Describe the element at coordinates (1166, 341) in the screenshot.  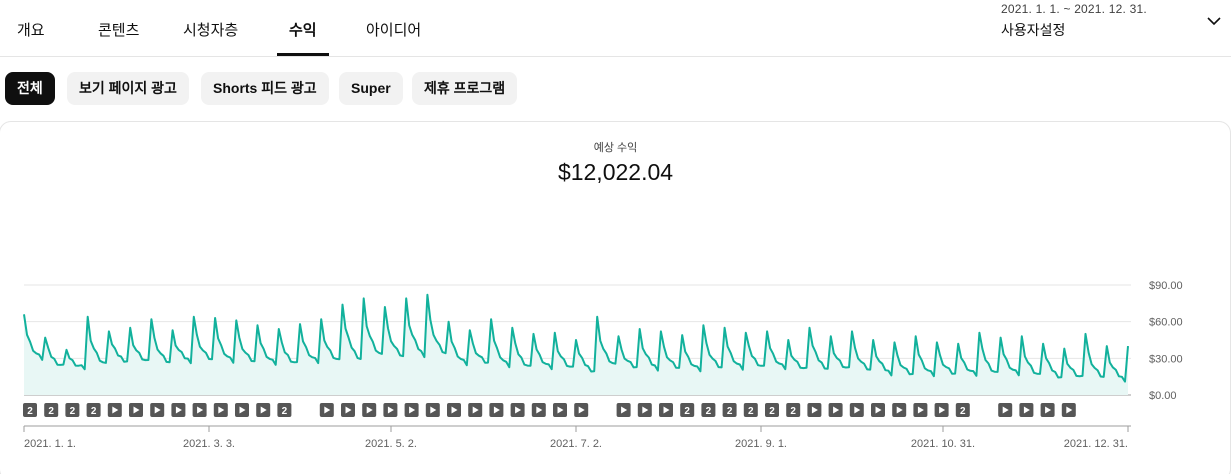
I see `y-axis-ticks: $90.00 $60.00 $30.00 $0.00` at that location.